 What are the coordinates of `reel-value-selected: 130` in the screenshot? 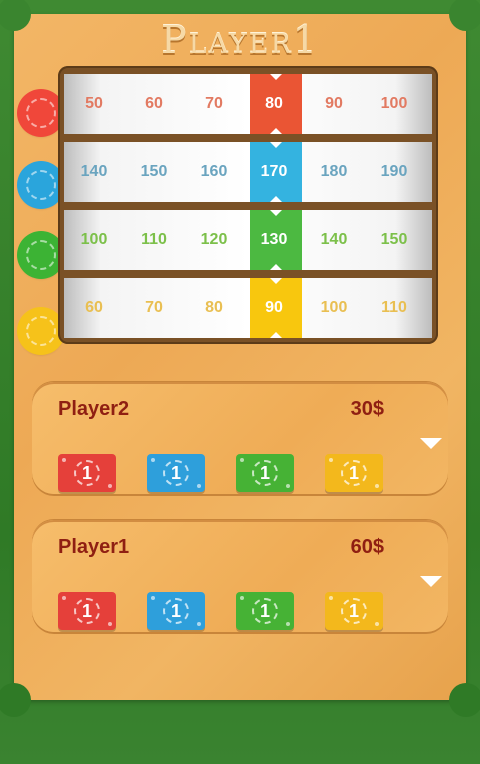 It's located at (274, 239).